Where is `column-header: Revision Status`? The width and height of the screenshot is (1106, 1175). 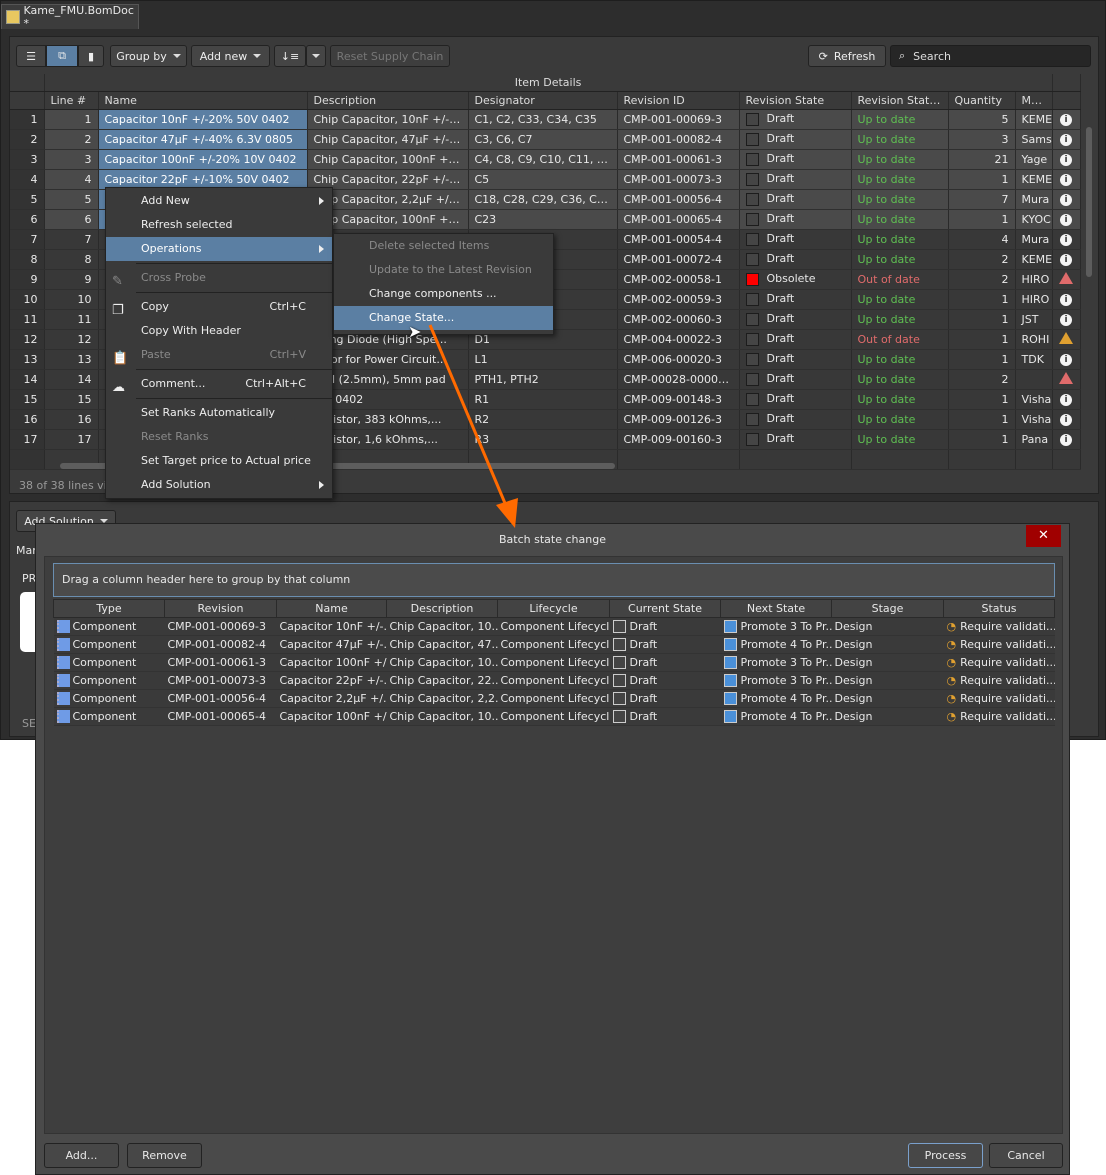
column-header: Revision Status is located at coordinates (900, 100).